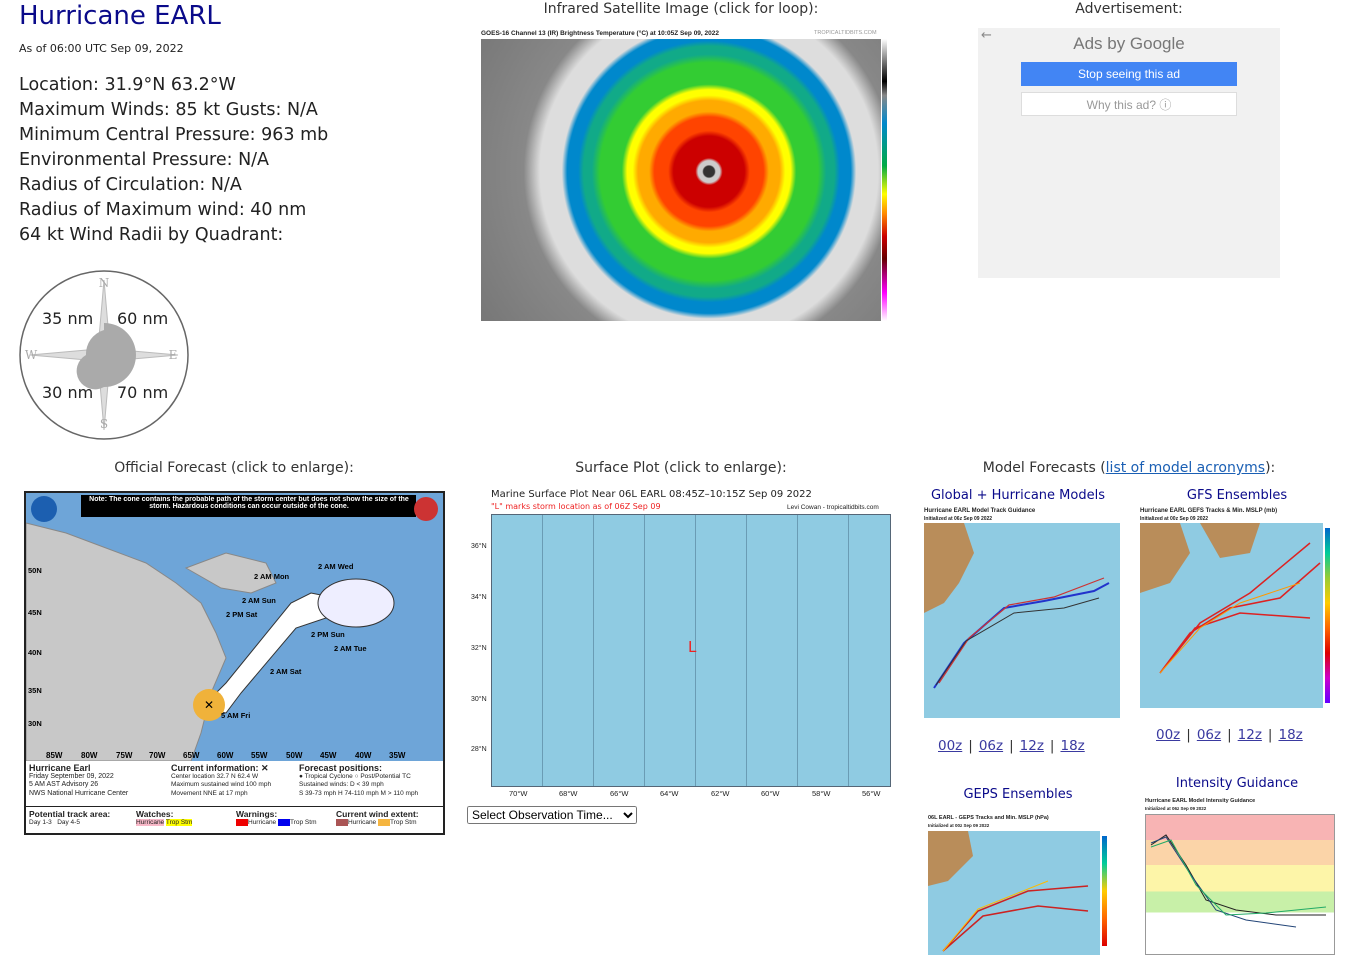  What do you see at coordinates (336, 566) in the screenshot?
I see `label-2am-wed: 2 AM Wed` at bounding box center [336, 566].